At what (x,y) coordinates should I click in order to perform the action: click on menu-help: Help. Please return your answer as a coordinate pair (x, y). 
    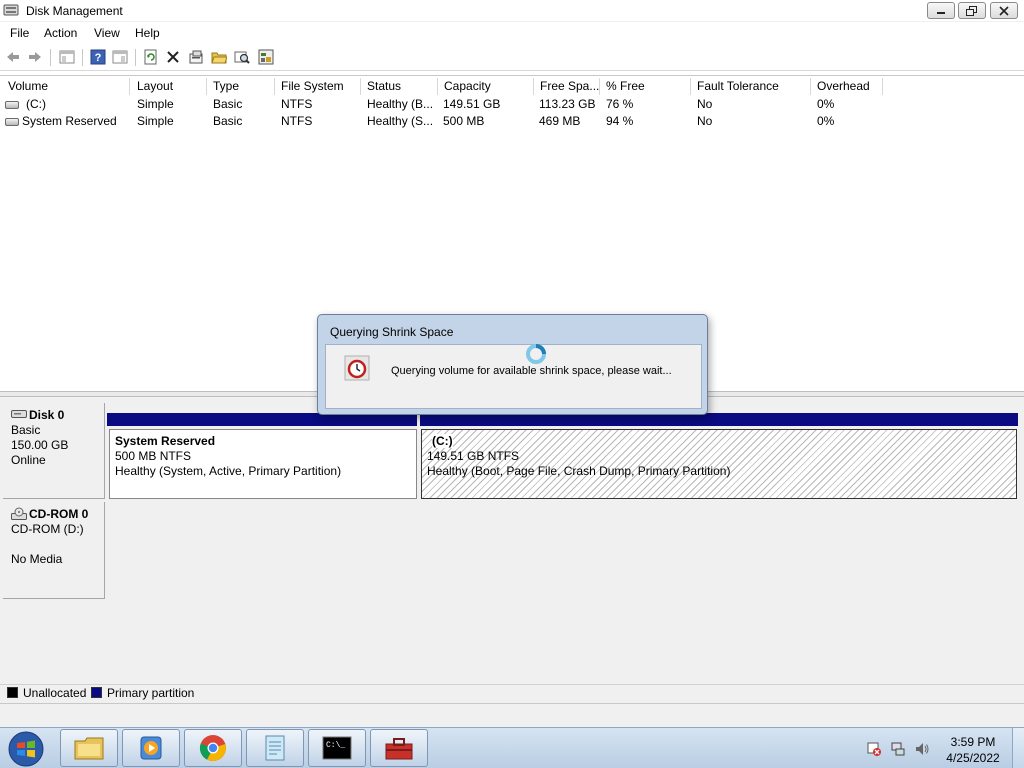
    Looking at the image, I should click on (147, 33).